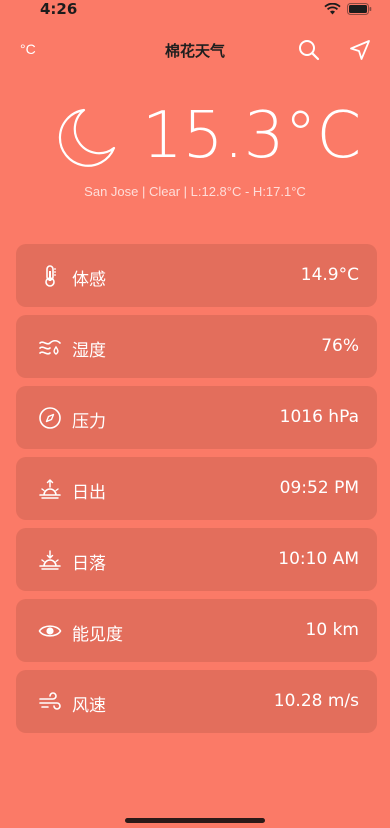  I want to click on detail-value: 14.9°C, so click(329, 275).